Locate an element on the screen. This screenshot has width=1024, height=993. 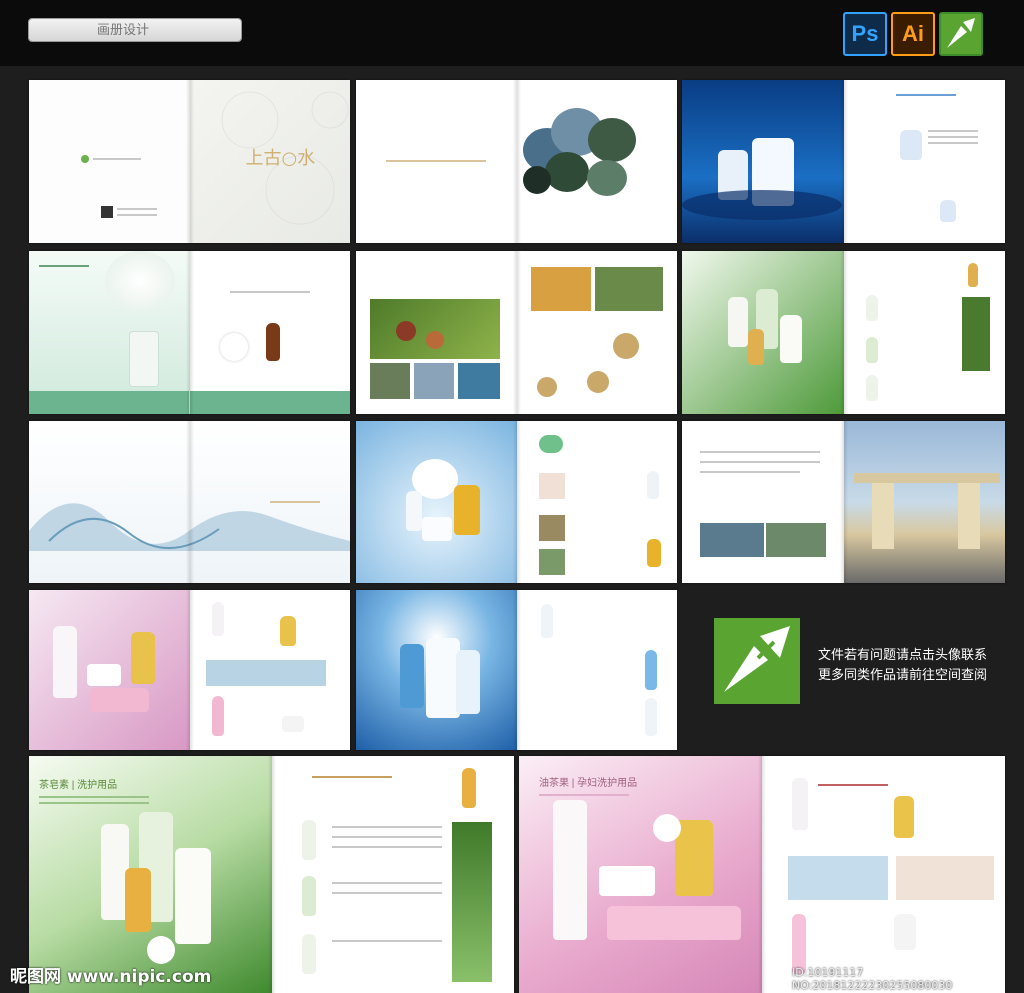
coreldraw-icon is located at coordinates (961, 34).